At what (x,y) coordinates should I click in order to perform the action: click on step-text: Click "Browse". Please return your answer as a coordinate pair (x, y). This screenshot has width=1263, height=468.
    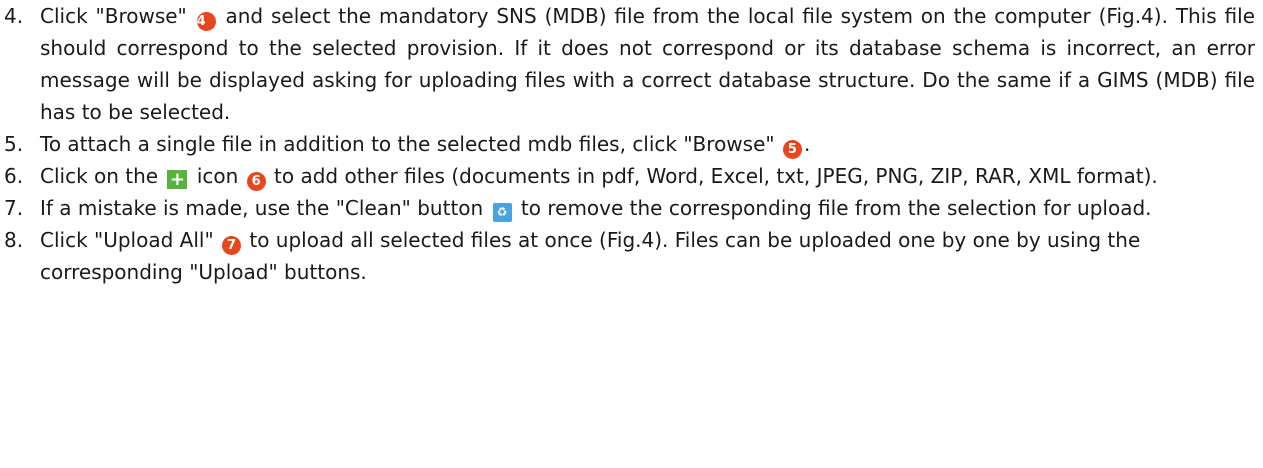
    Looking at the image, I should click on (113, 16).